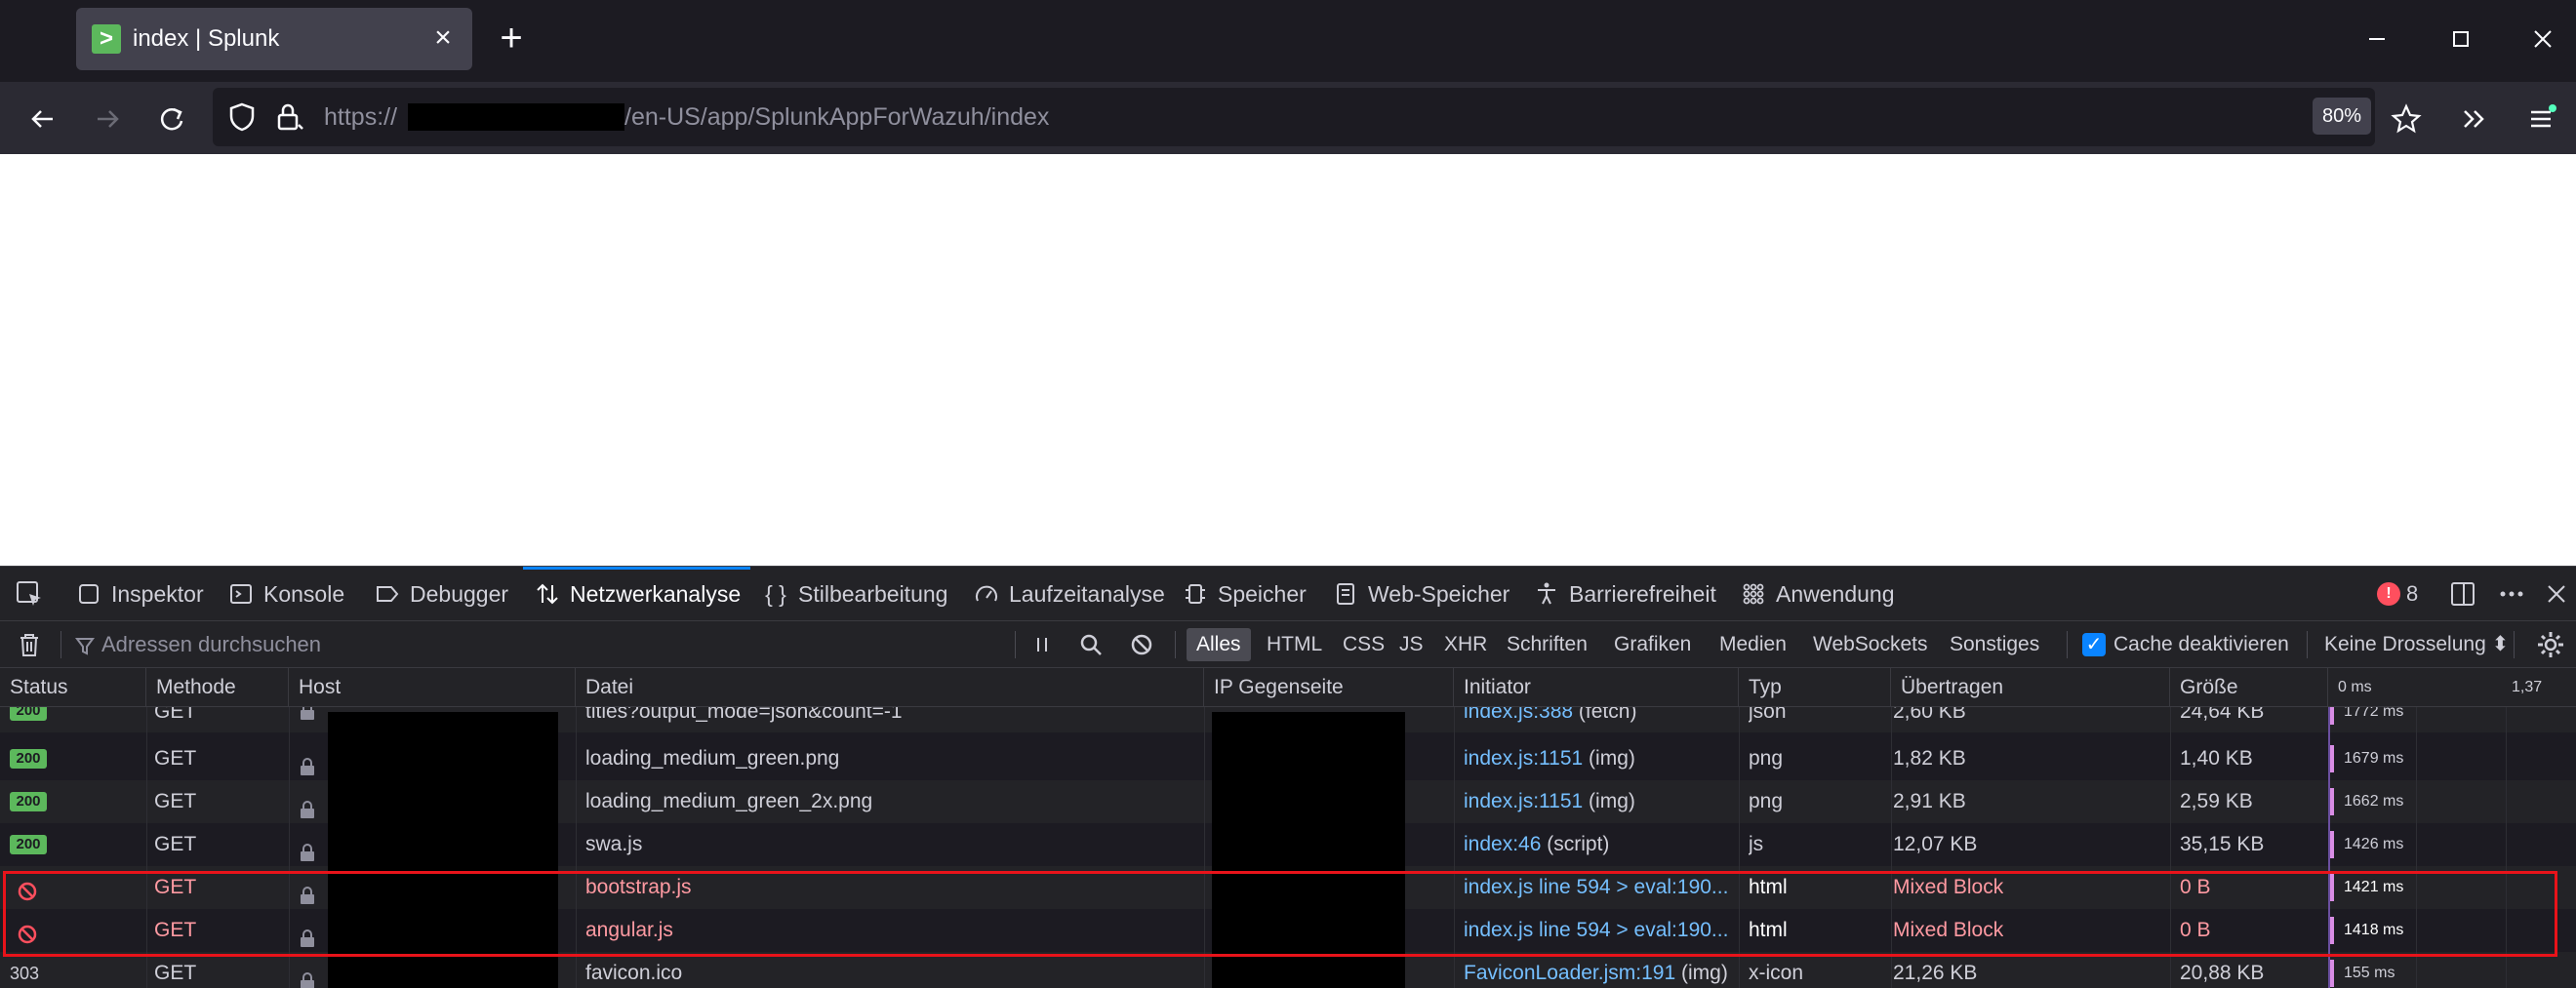 The height and width of the screenshot is (988, 2576). What do you see at coordinates (443, 39) in the screenshot?
I see `tab-close-icon: ×` at bounding box center [443, 39].